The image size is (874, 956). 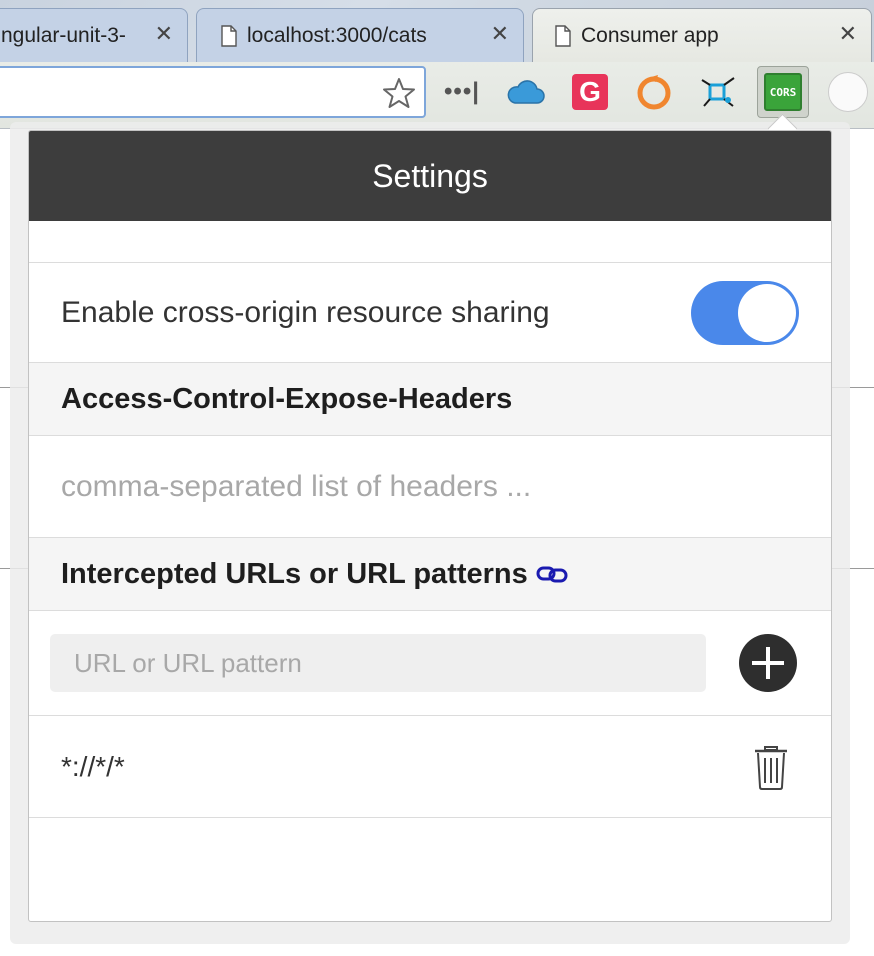 I want to click on tab-title: ngular-unit-3-, so click(x=63, y=35).